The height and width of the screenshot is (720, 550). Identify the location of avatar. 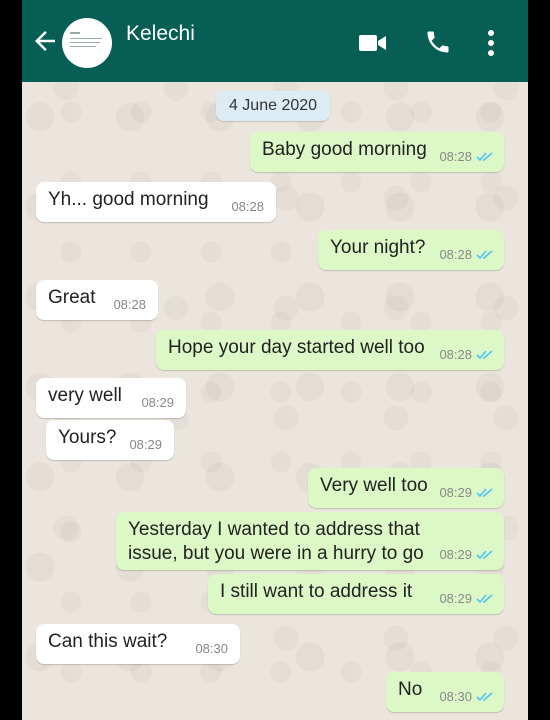
(87, 43).